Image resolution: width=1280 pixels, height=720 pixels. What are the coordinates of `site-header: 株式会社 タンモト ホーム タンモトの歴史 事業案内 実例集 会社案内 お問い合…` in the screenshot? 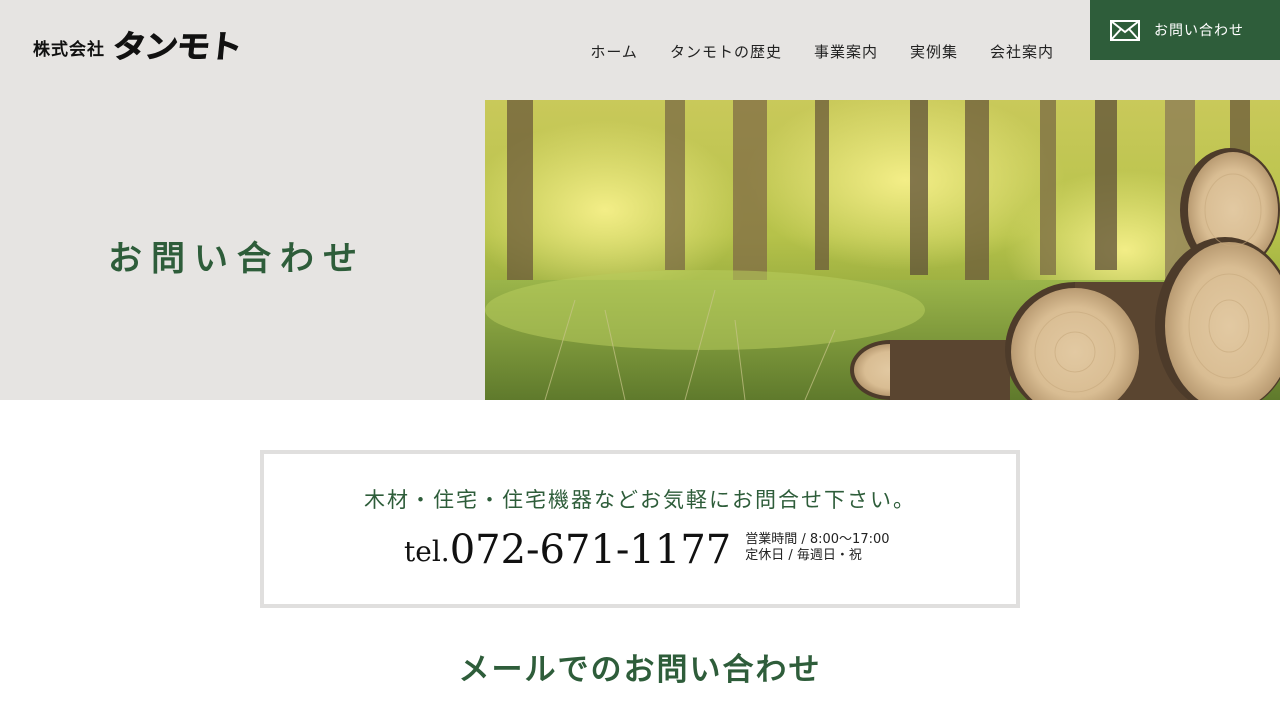 It's located at (640, 50).